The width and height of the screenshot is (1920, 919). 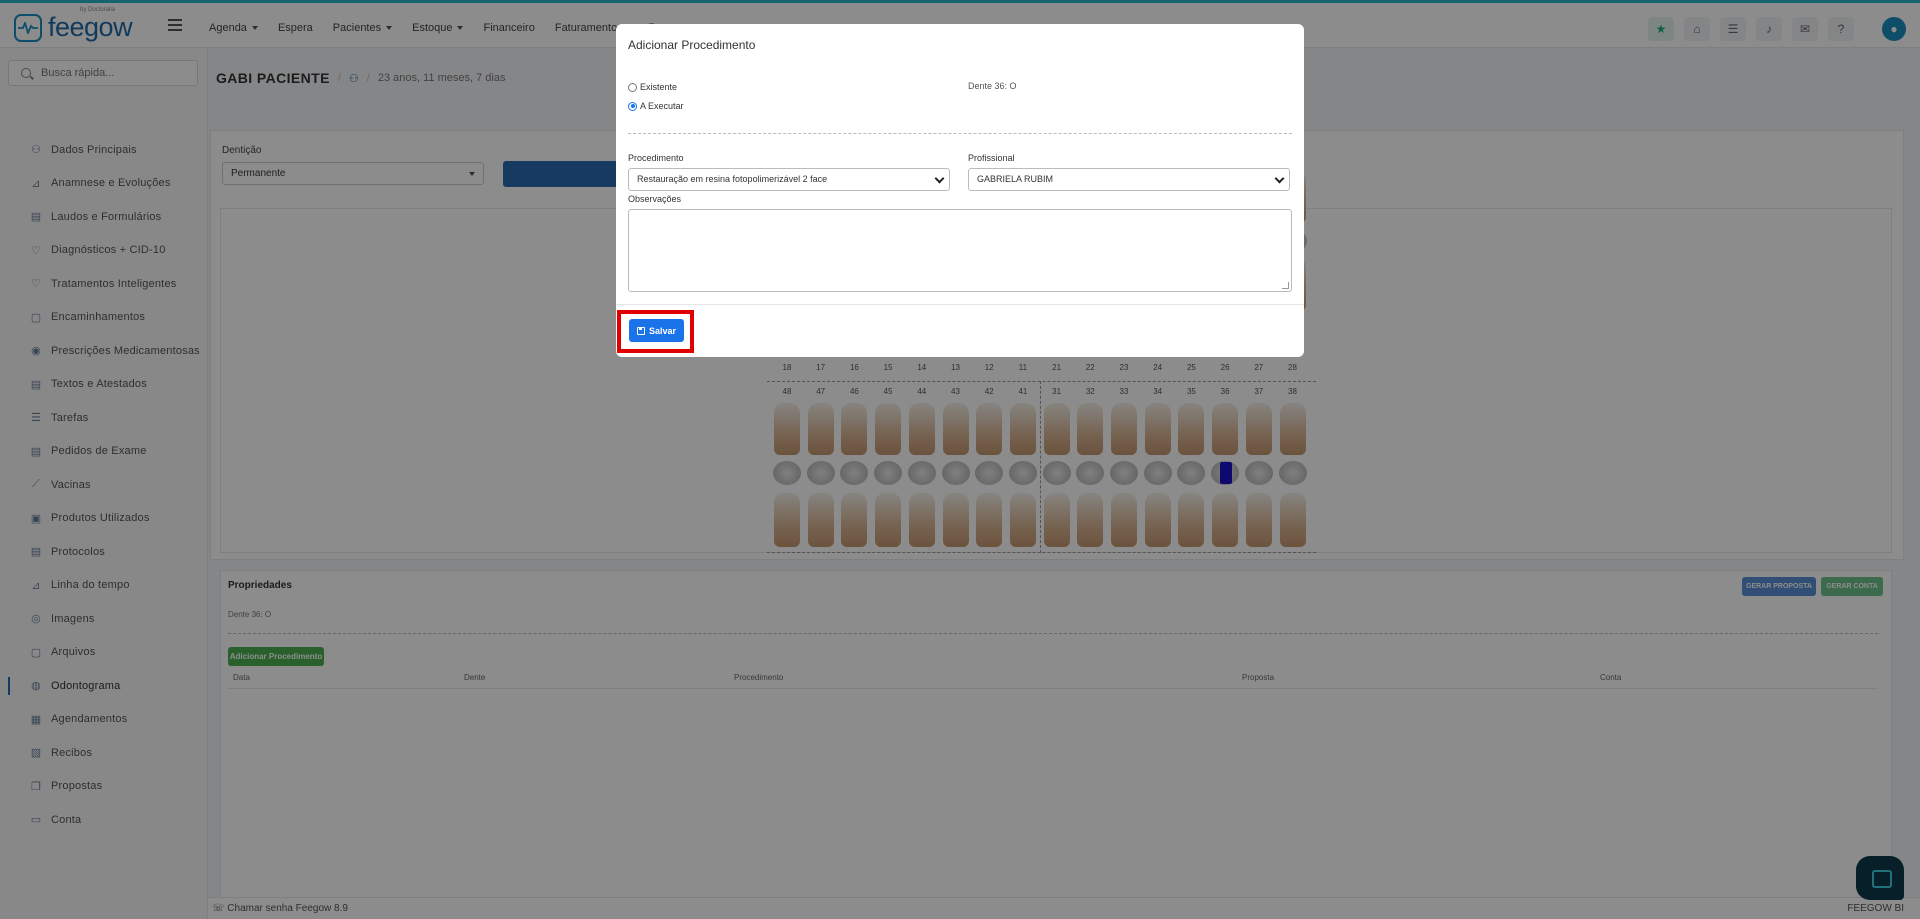 I want to click on radio-existente: Existente, so click(x=652, y=87).